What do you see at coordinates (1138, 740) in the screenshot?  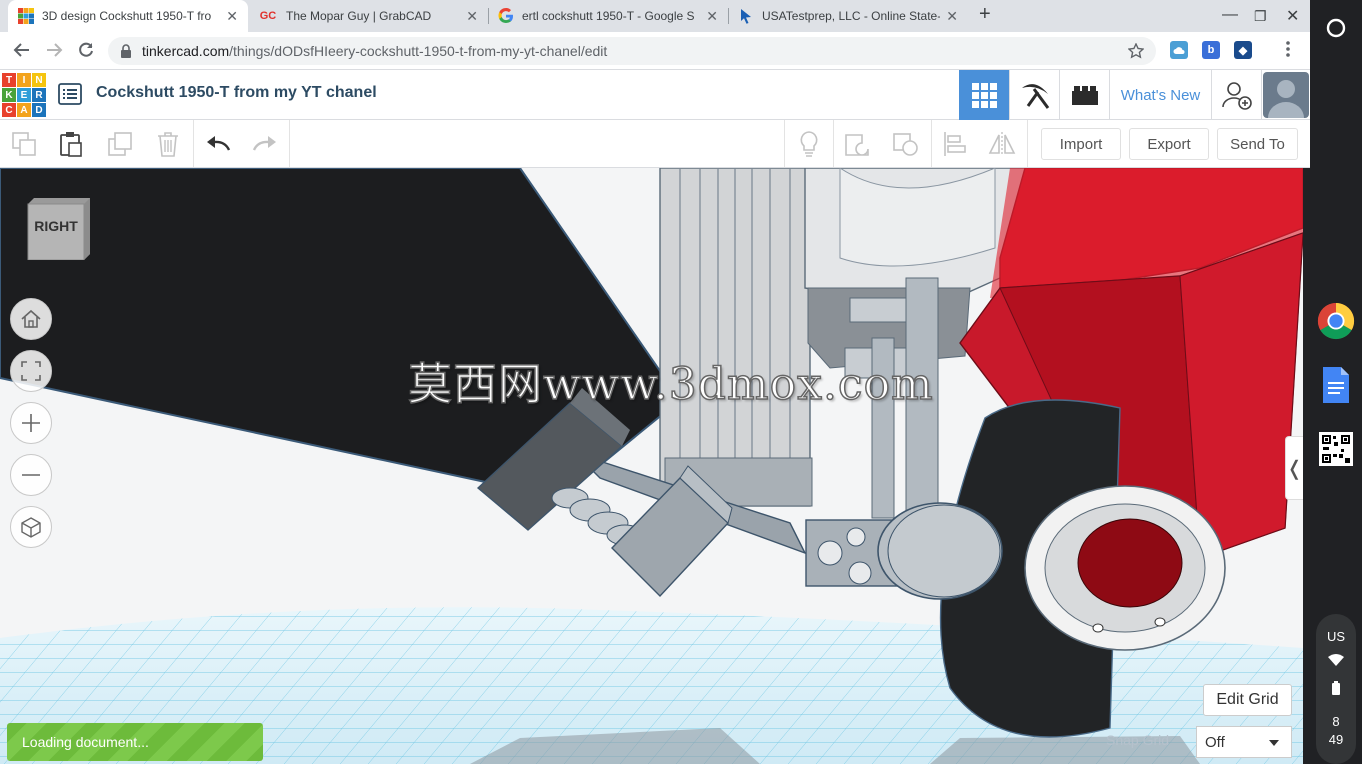 I see `snap-grid-label: Snap Grid` at bounding box center [1138, 740].